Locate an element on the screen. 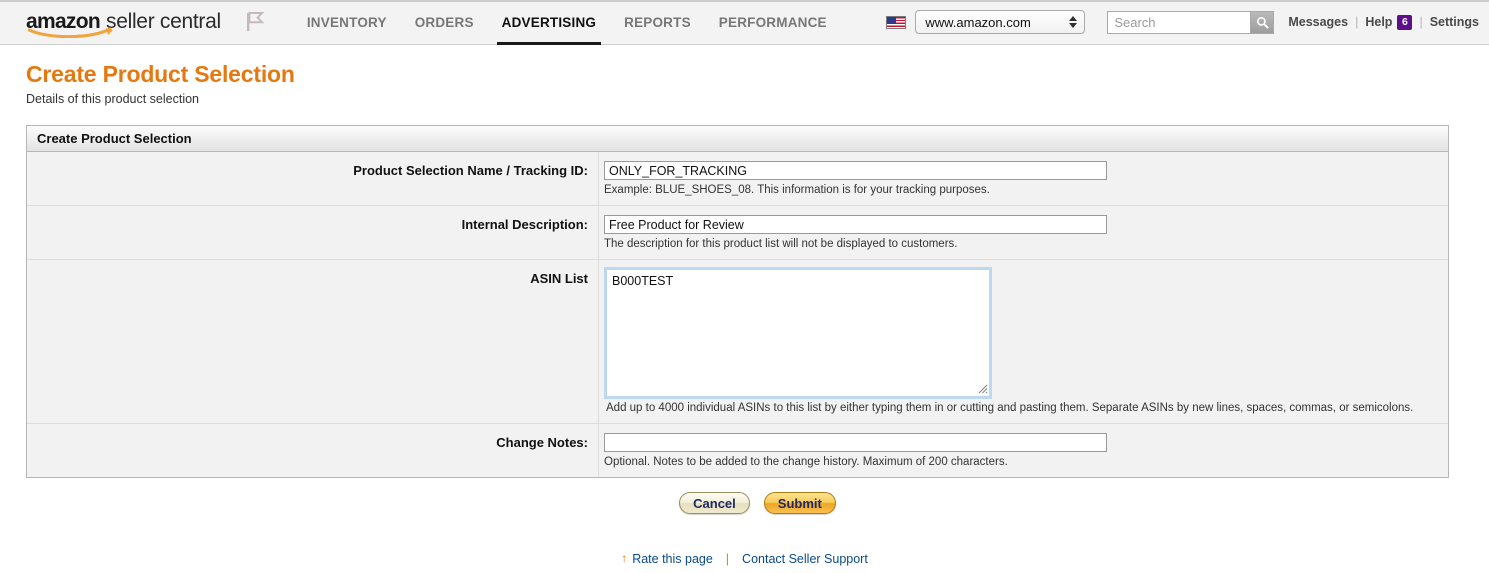 The height and width of the screenshot is (573, 1489). tracking-id-label: Product Selection Name / Tracking ID: is located at coordinates (313, 178).